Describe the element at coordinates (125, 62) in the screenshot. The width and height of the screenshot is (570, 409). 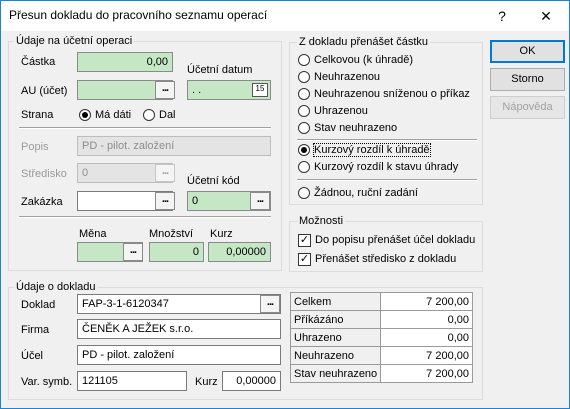
I see `castka-input: 0,00` at that location.